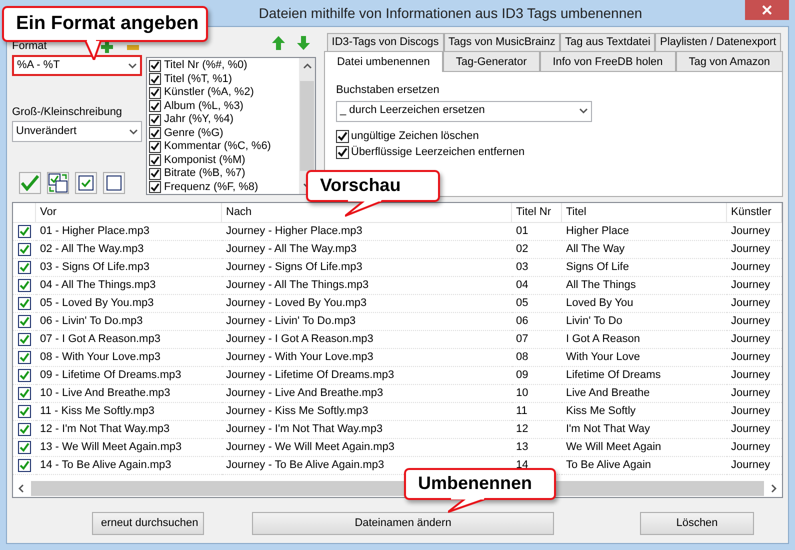  Describe the element at coordinates (367, 448) in the screenshot. I see `table-cell: Journey - We Will Meet Again.mp3` at that location.